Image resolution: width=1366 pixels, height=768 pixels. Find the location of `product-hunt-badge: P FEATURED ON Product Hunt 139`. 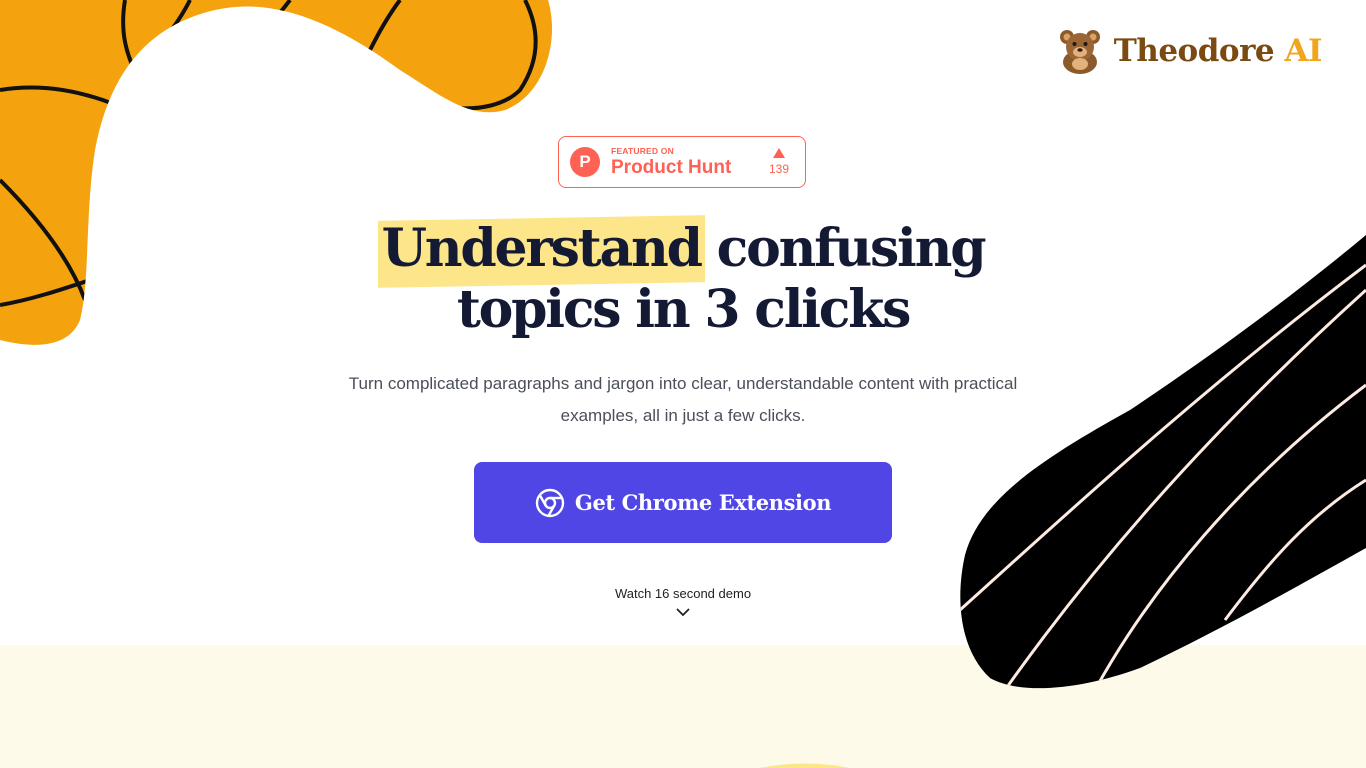

product-hunt-badge: P FEATURED ON Product Hunt 139 is located at coordinates (682, 162).